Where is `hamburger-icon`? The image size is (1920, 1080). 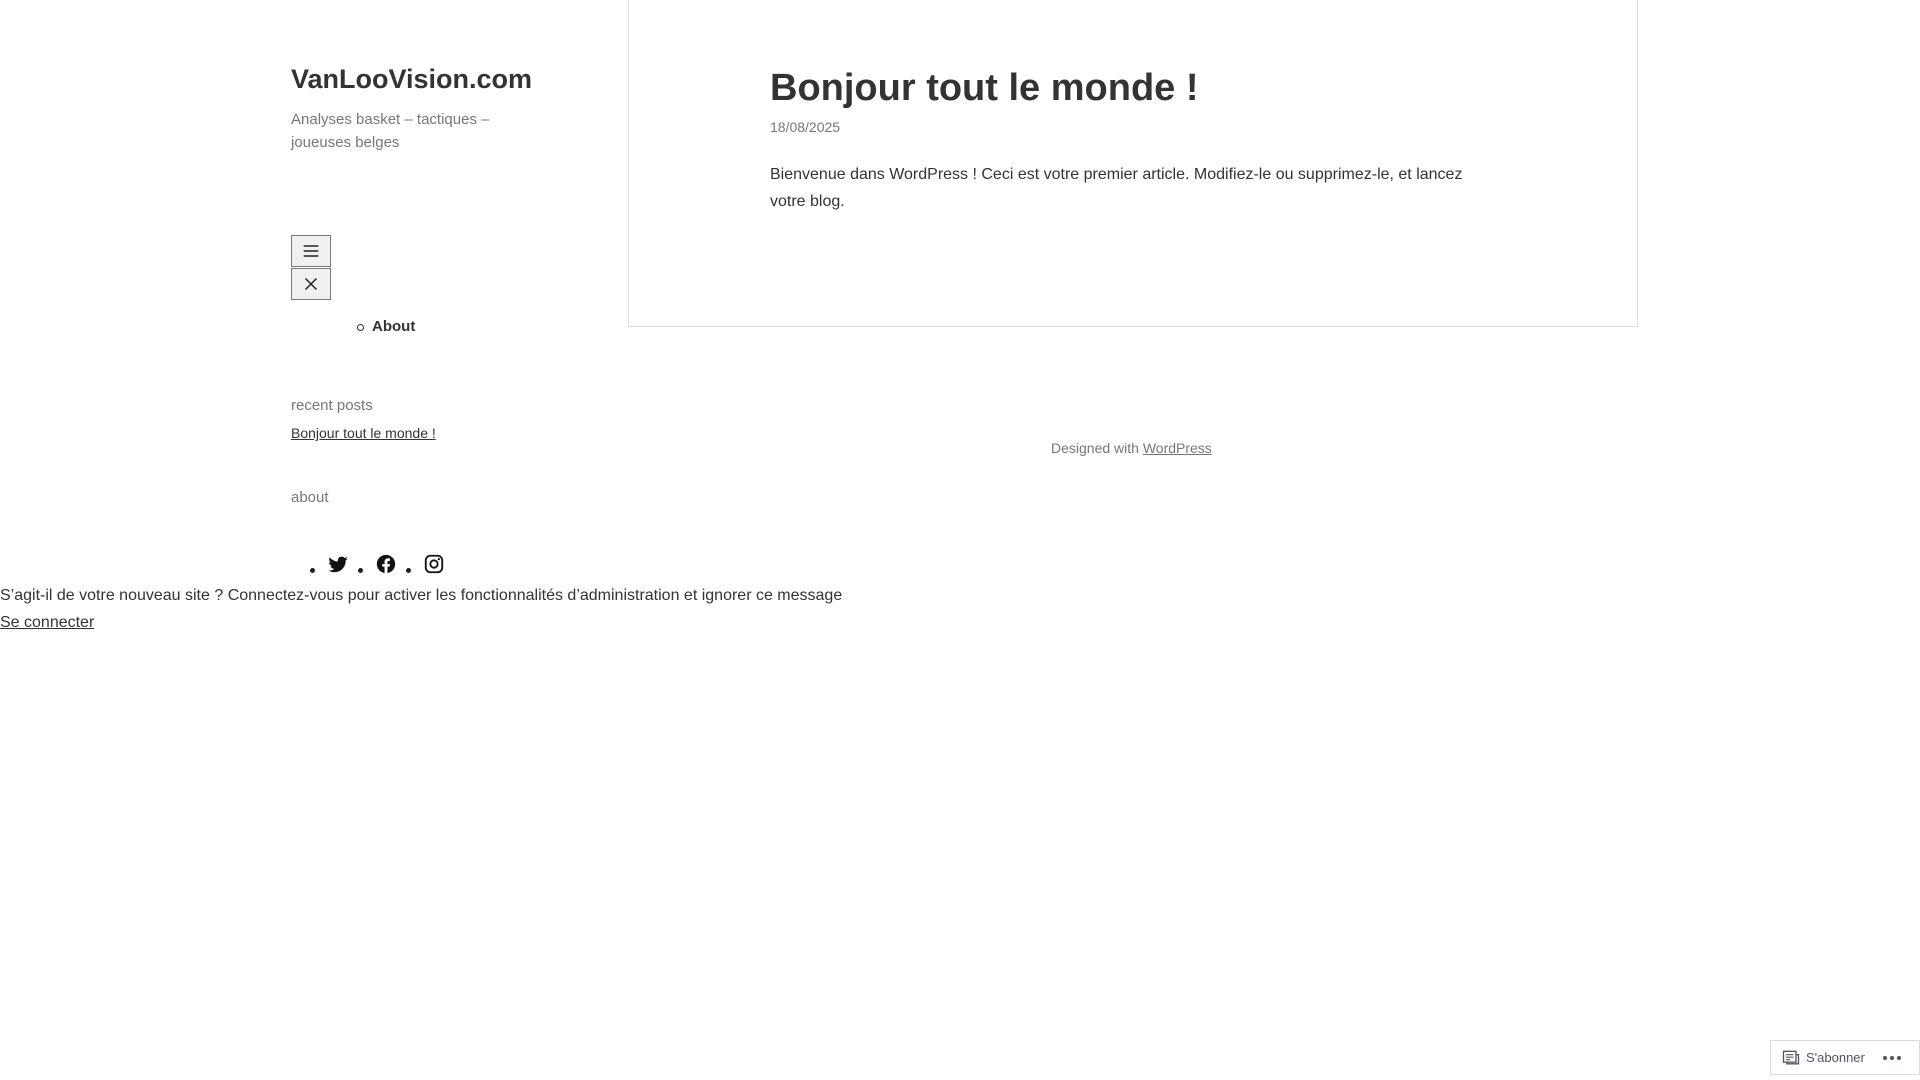
hamburger-icon is located at coordinates (311, 251).